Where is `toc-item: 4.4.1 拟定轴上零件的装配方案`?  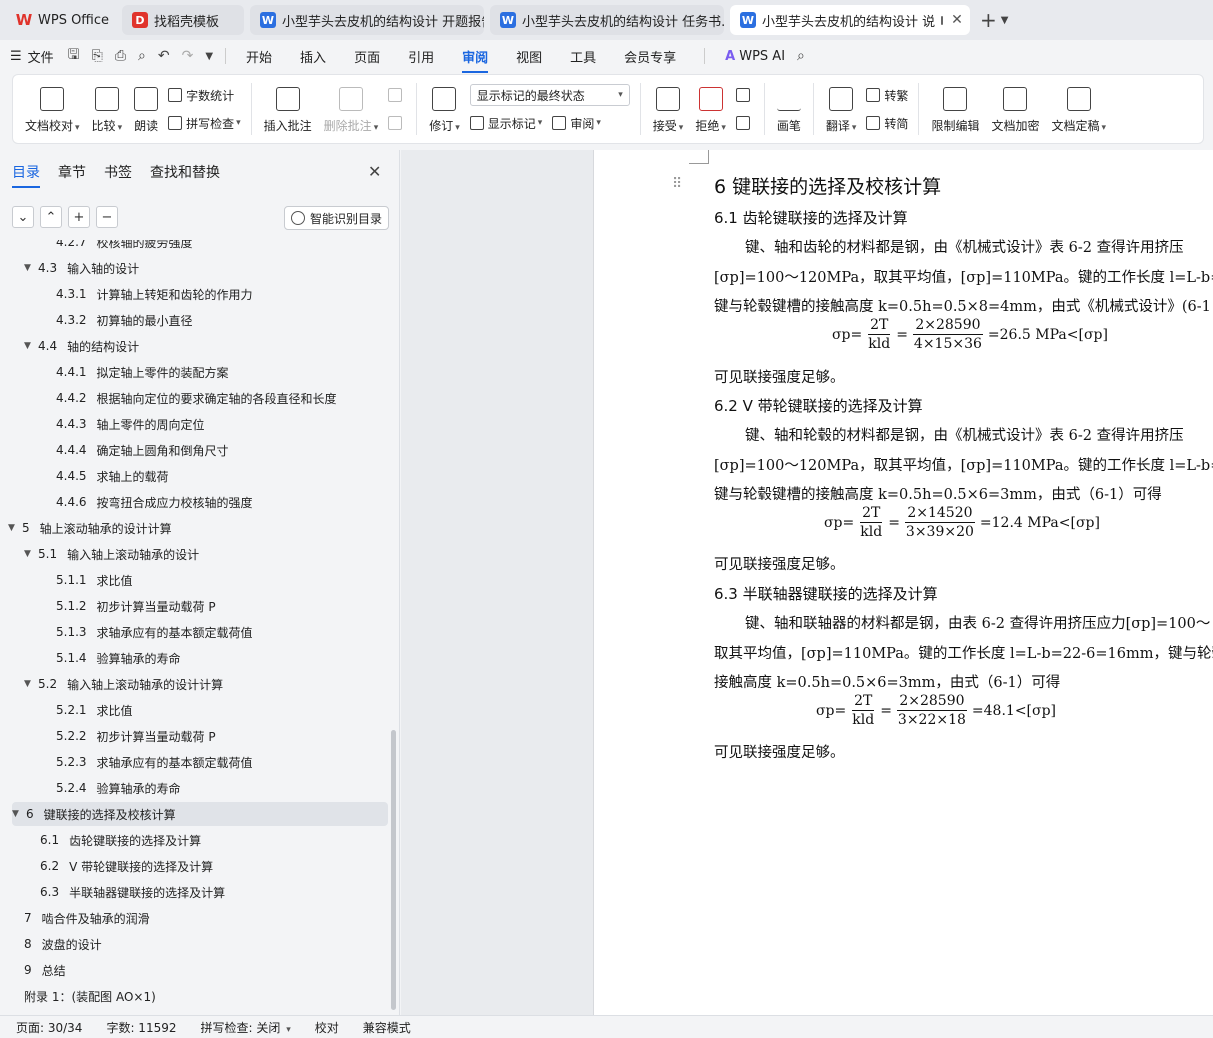 toc-item: 4.4.1 拟定轴上零件的装配方案 is located at coordinates (114, 372).